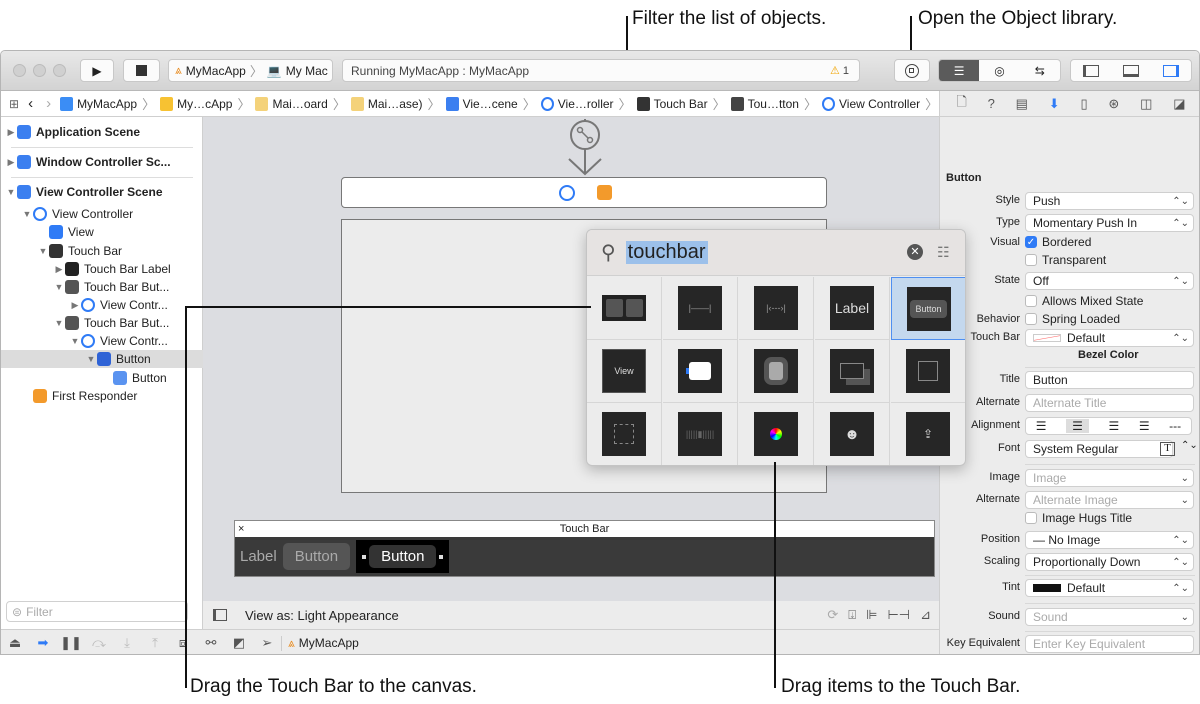 This screenshot has height=704, width=1200. Describe the element at coordinates (1077, 426) in the screenshot. I see `align-center-icon: ☰` at that location.